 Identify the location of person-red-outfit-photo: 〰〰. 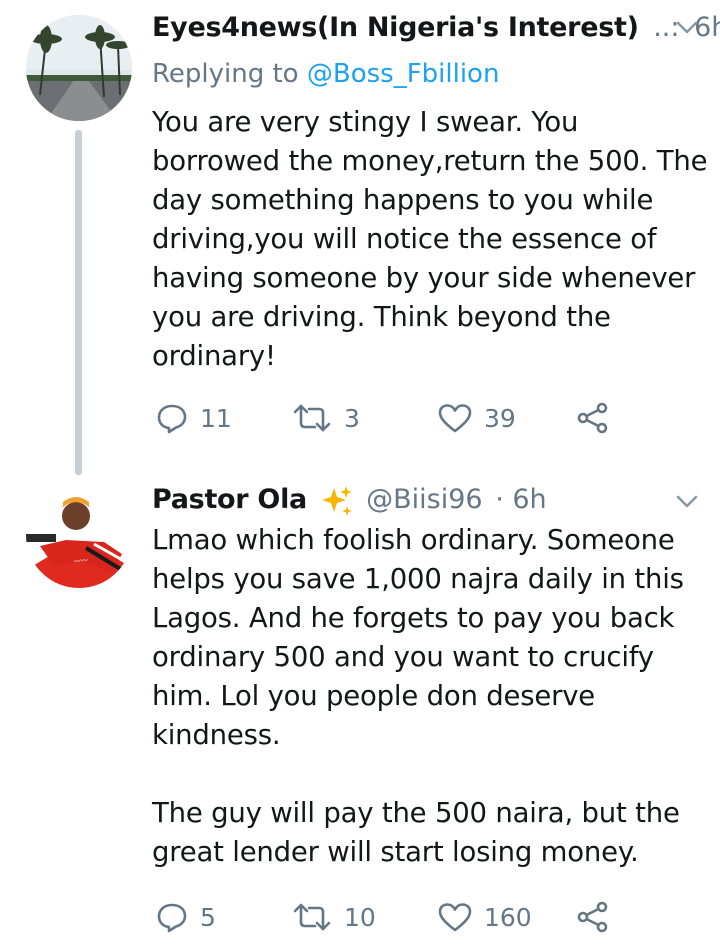
(79, 535).